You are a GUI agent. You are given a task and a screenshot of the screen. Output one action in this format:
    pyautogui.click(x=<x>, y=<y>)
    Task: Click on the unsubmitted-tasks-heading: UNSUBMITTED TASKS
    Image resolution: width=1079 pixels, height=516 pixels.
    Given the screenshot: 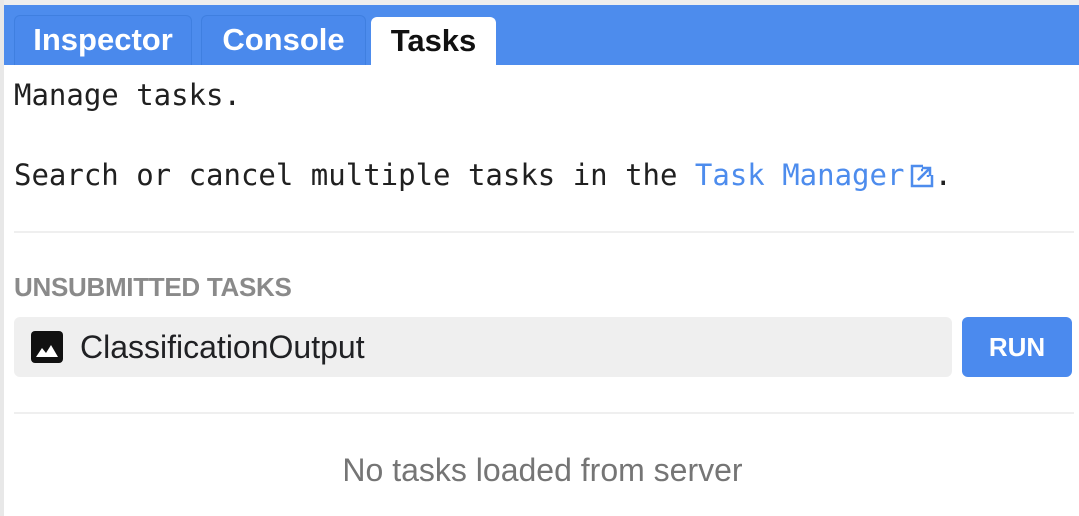 What is the action you would take?
    pyautogui.click(x=153, y=287)
    